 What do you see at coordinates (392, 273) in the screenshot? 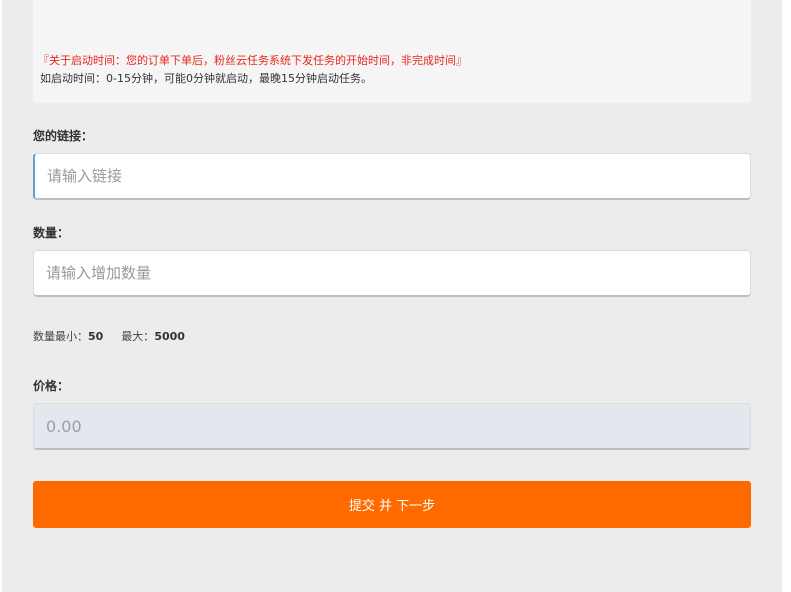
I see `quantity-input` at bounding box center [392, 273].